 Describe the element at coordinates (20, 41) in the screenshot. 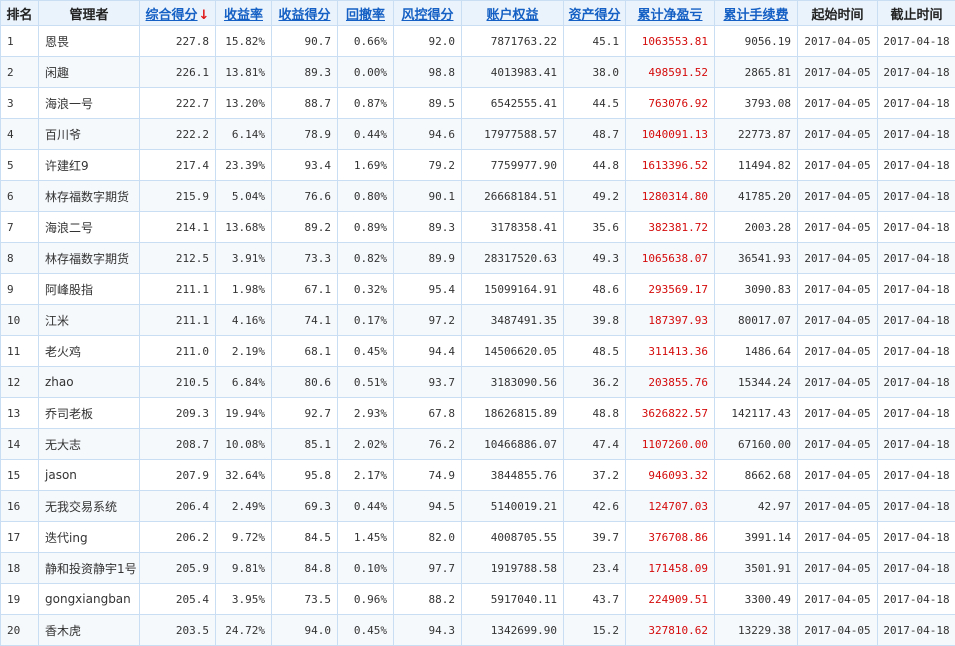

I see `rank-cell: 1` at that location.